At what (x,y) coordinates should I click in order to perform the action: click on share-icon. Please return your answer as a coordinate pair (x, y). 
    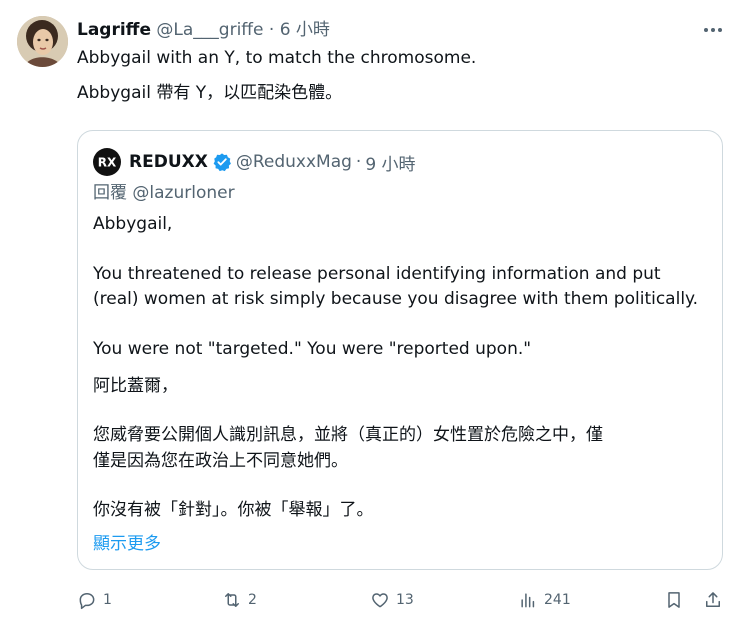
    Looking at the image, I should click on (713, 599).